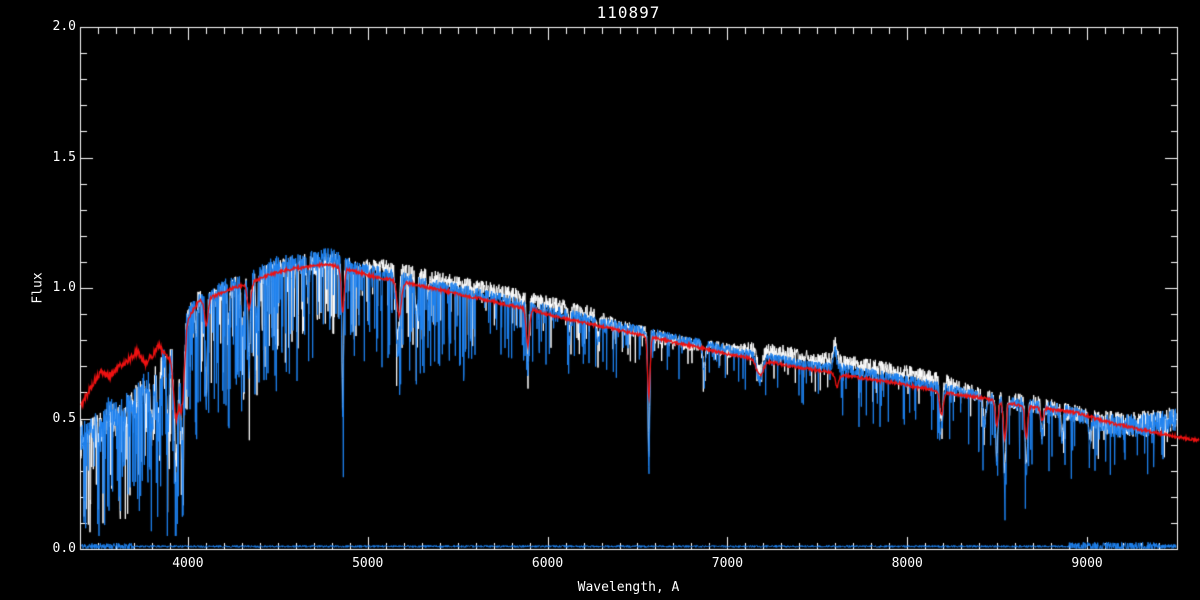 This screenshot has height=600, width=1200. What do you see at coordinates (64, 157) in the screenshot?
I see `y-tick-label: 1.5` at bounding box center [64, 157].